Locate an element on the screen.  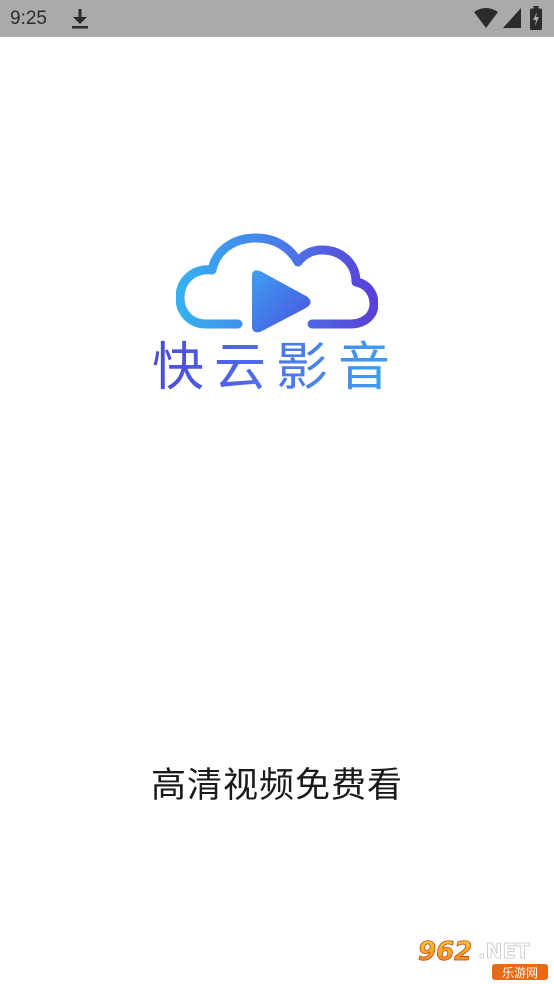
status-time: 9:25 is located at coordinates (28, 18).